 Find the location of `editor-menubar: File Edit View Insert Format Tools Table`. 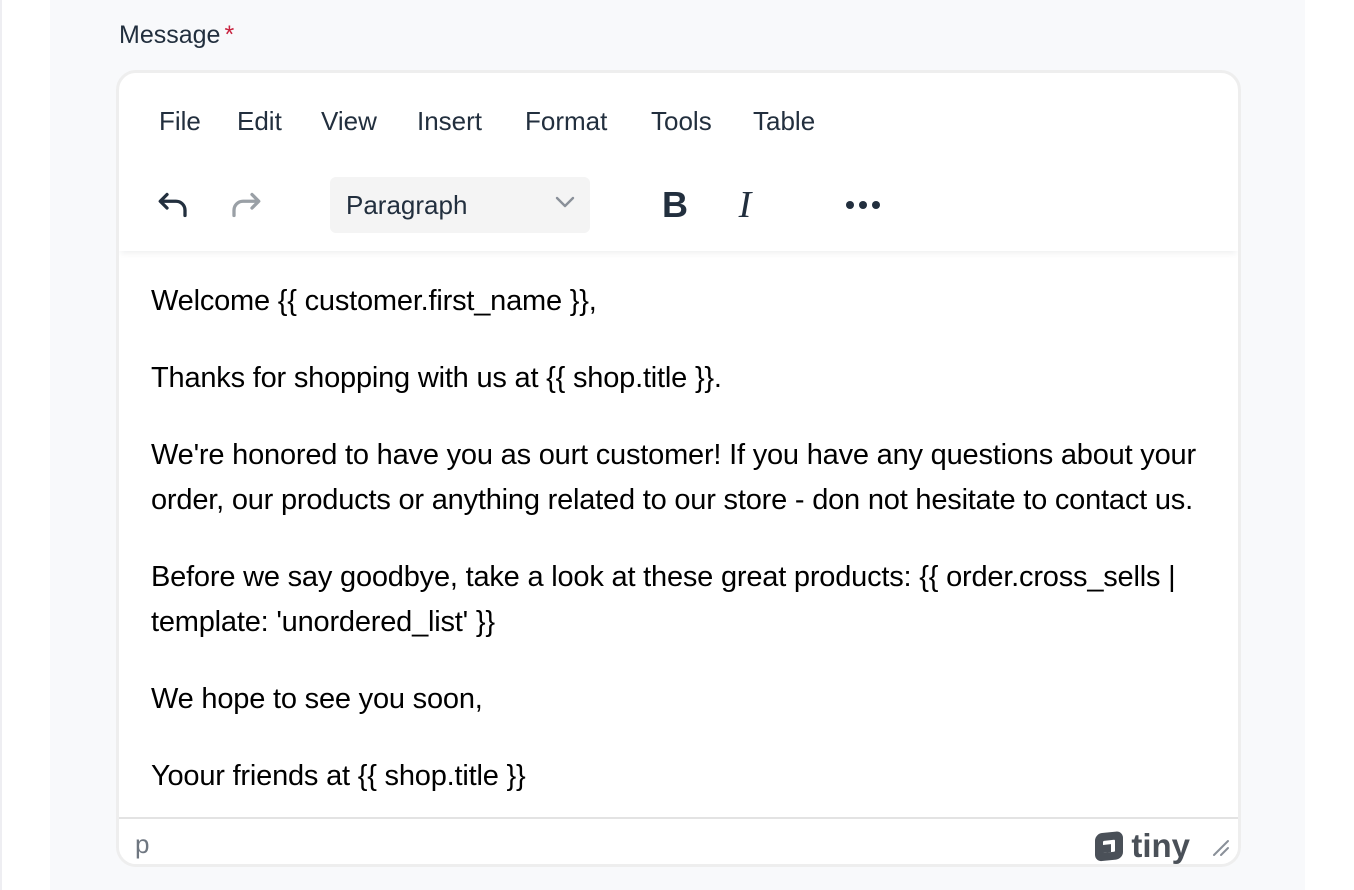

editor-menubar: File Edit View Insert Format Tools Table is located at coordinates (678, 119).